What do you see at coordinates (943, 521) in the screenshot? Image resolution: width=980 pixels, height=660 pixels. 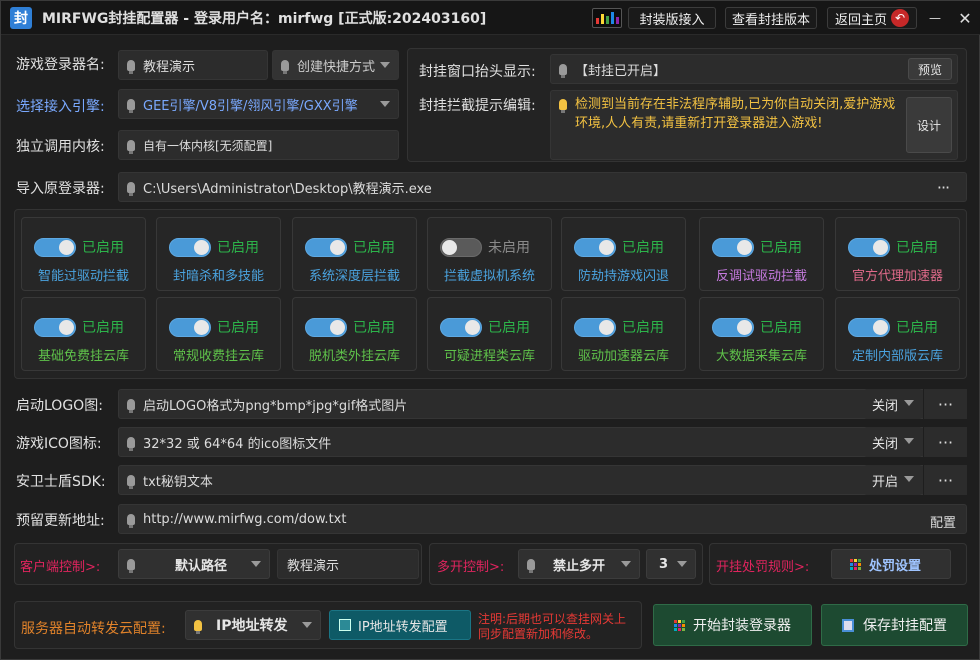 I see `update-config-button: 配置` at bounding box center [943, 521].